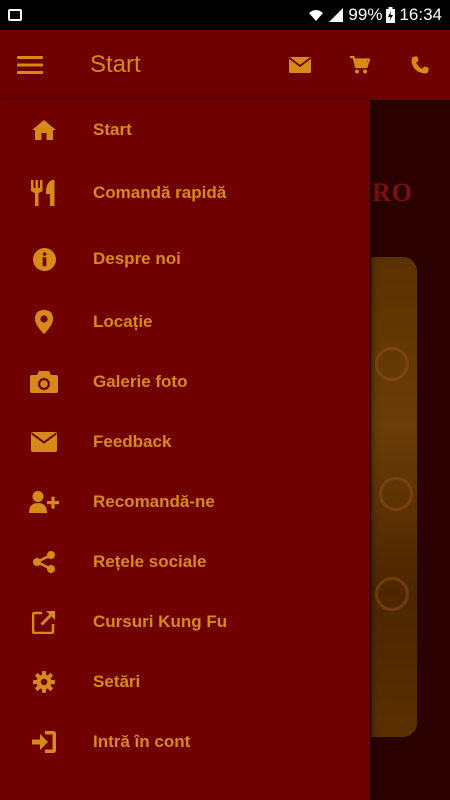  Describe the element at coordinates (336, 15) in the screenshot. I see `signal-icon` at that location.